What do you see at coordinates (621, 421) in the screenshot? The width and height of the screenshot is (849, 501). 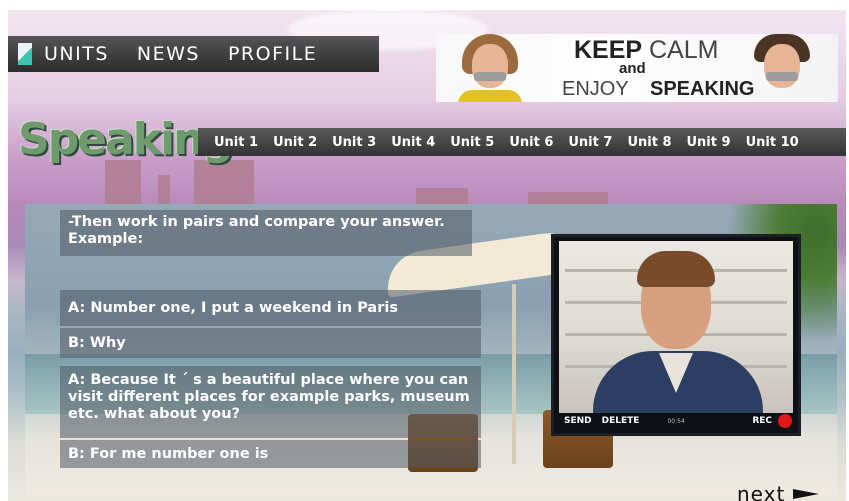 I see `delete-button: DELETE` at bounding box center [621, 421].